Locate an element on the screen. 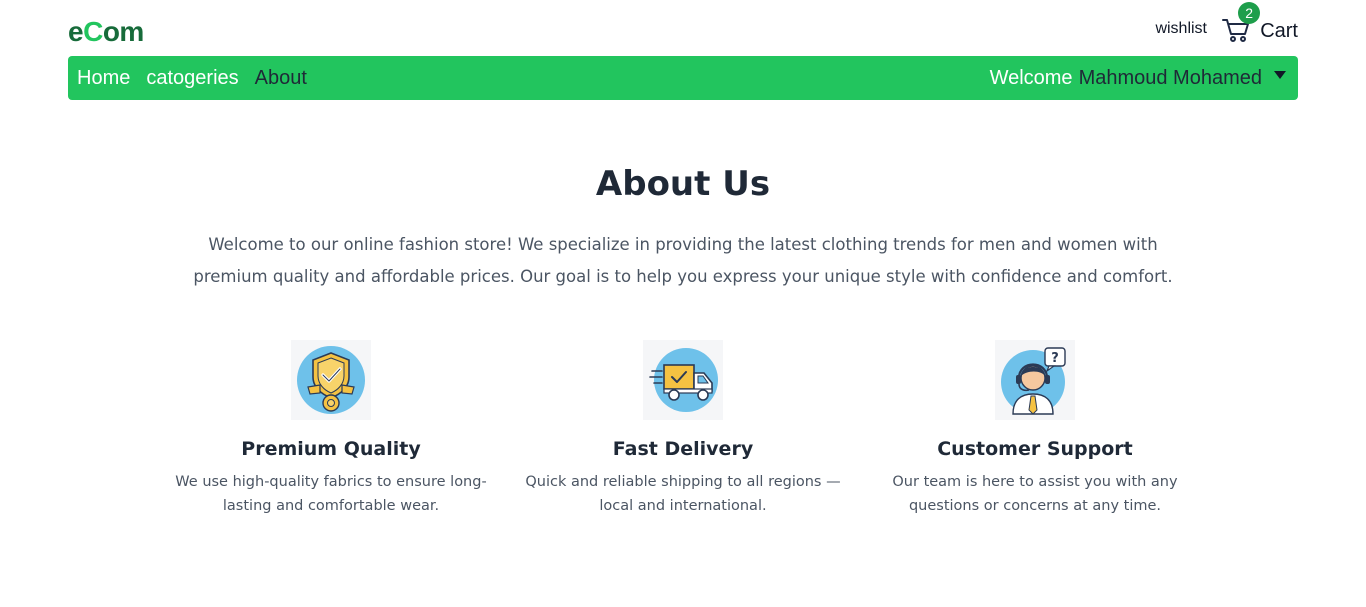 The image size is (1366, 607). feature-title: Premium Quality is located at coordinates (331, 449).